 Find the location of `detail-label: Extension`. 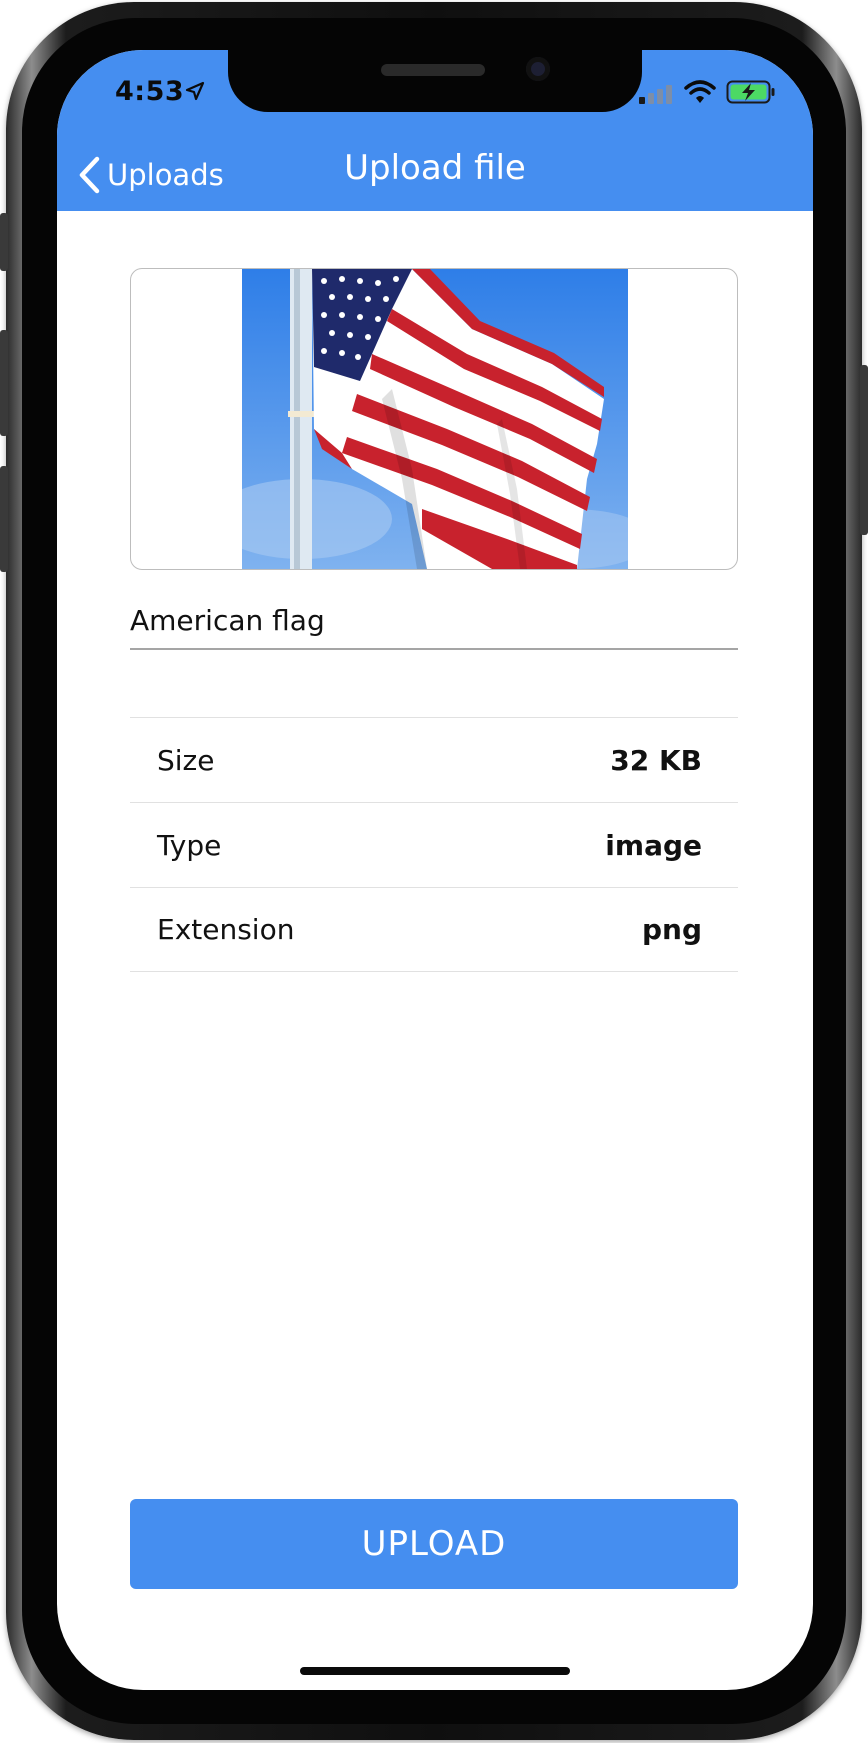

detail-label: Extension is located at coordinates (226, 929).